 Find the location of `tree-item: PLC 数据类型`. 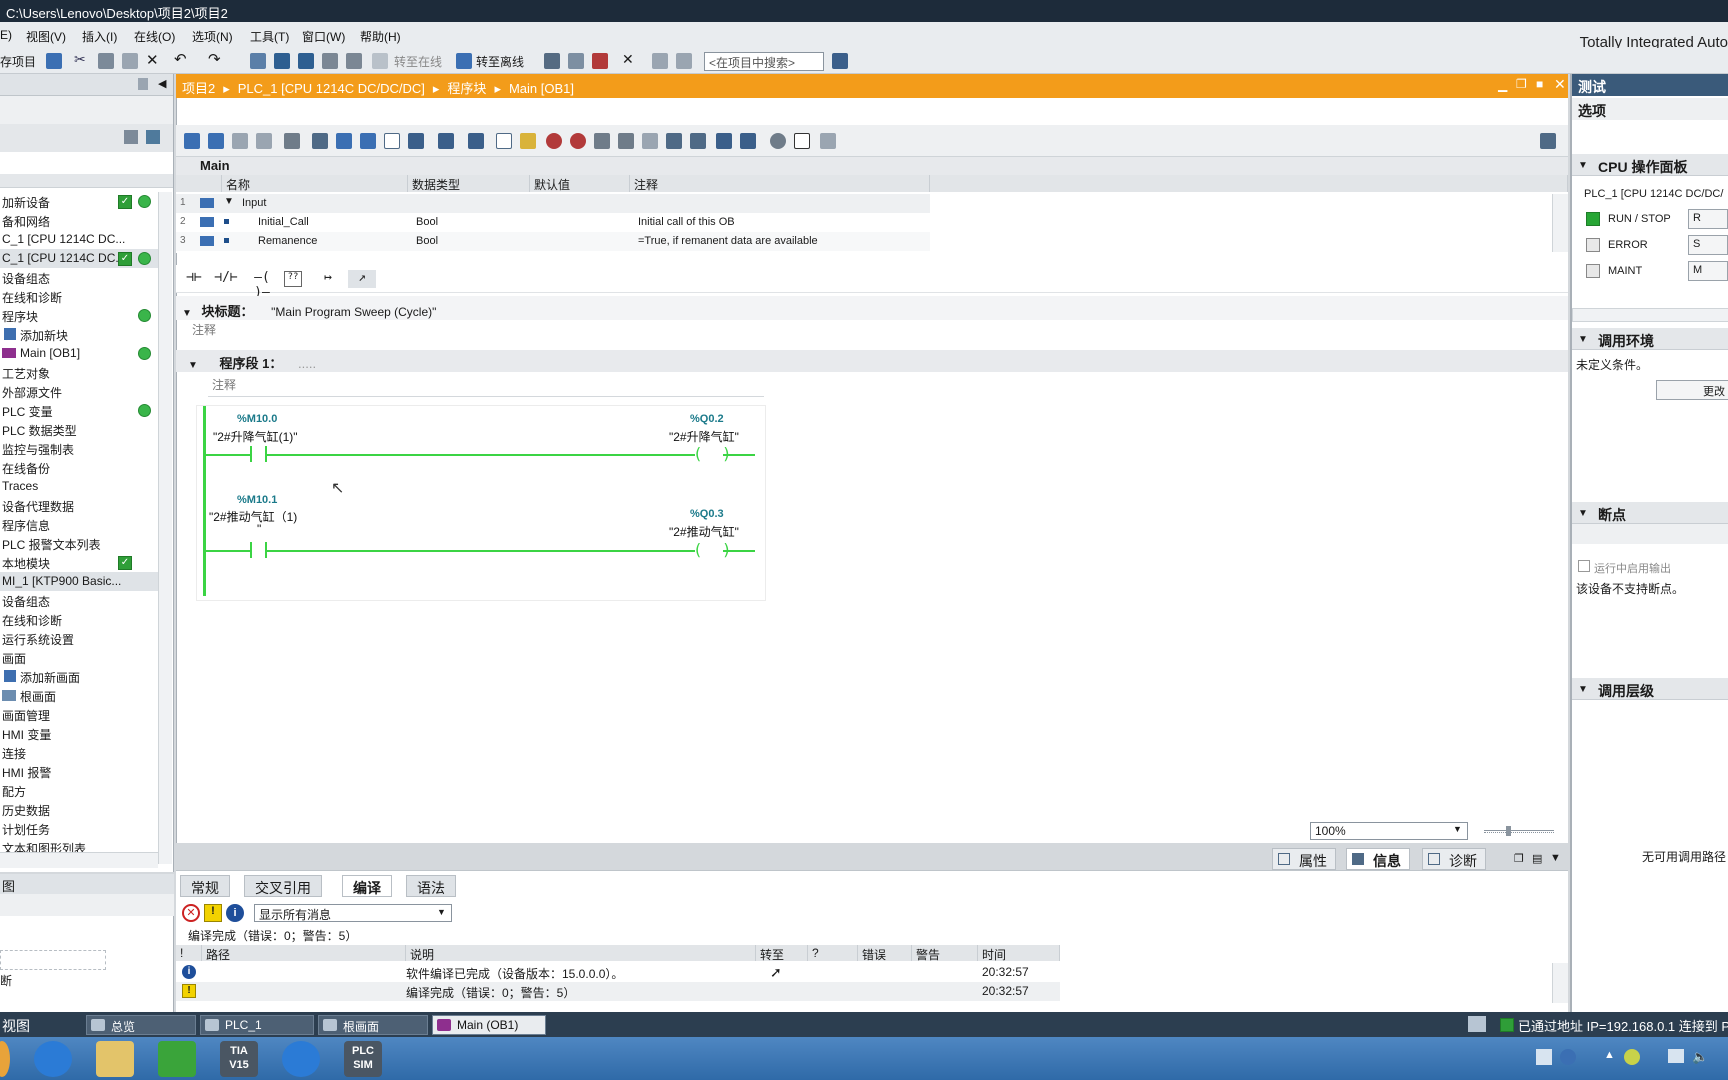

tree-item: PLC 数据类型 is located at coordinates (79, 429).